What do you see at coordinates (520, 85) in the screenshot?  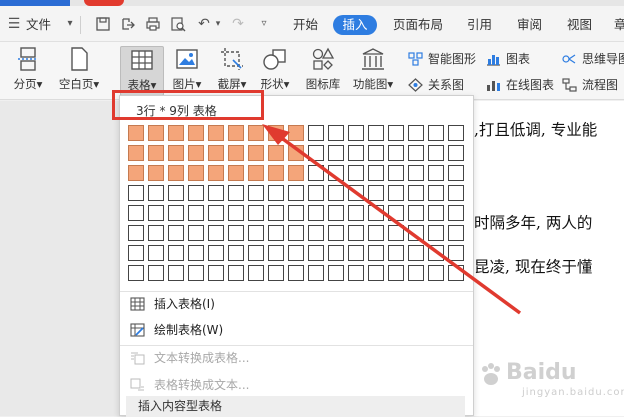 I see `online-chart-button: 在线图表` at bounding box center [520, 85].